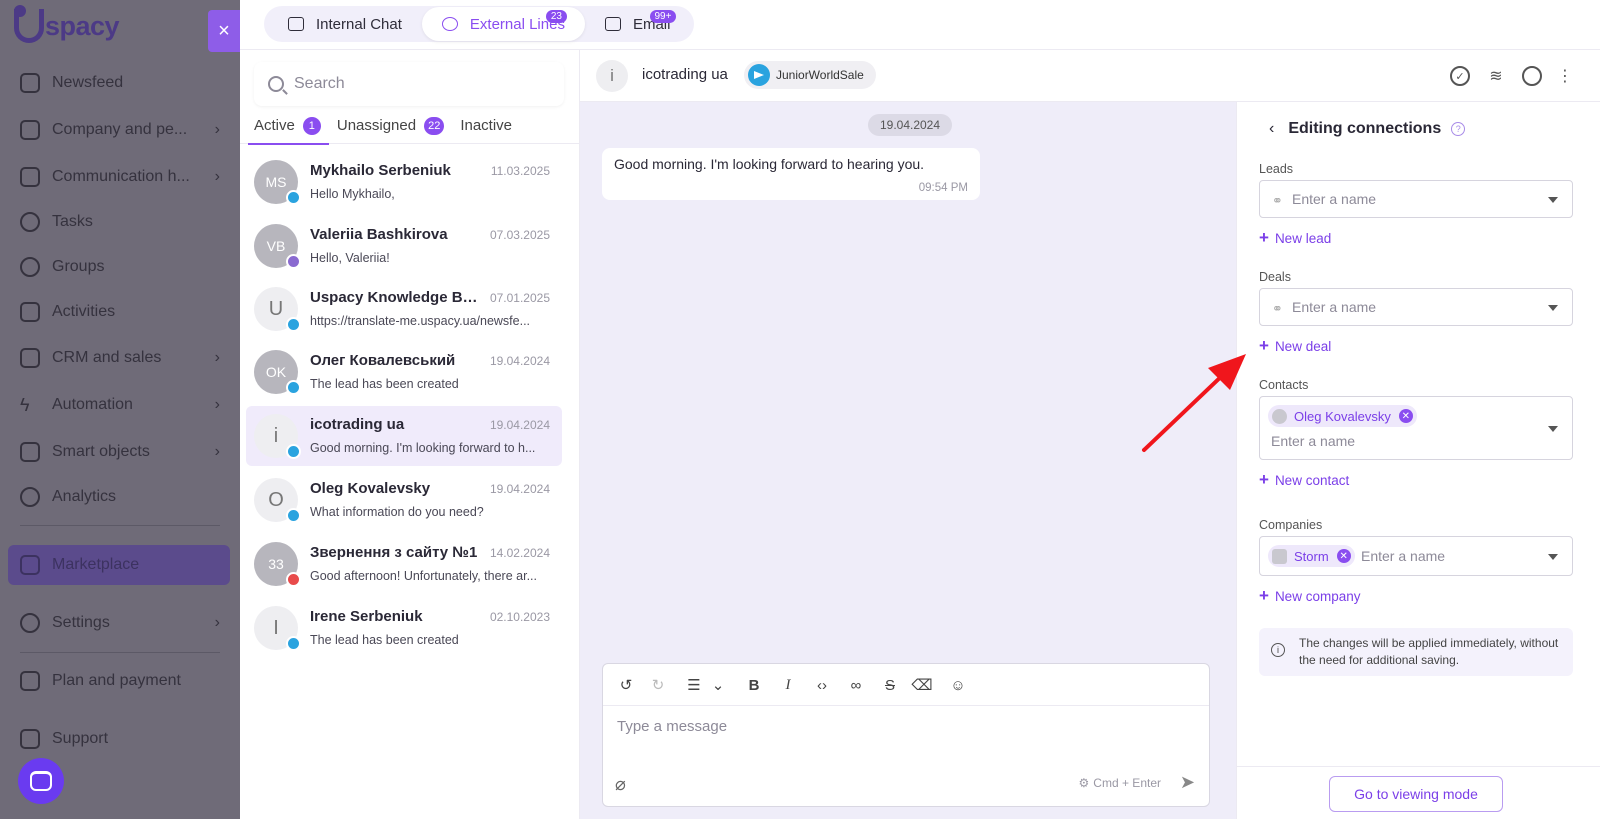  I want to click on bold-icon: B, so click(754, 685).